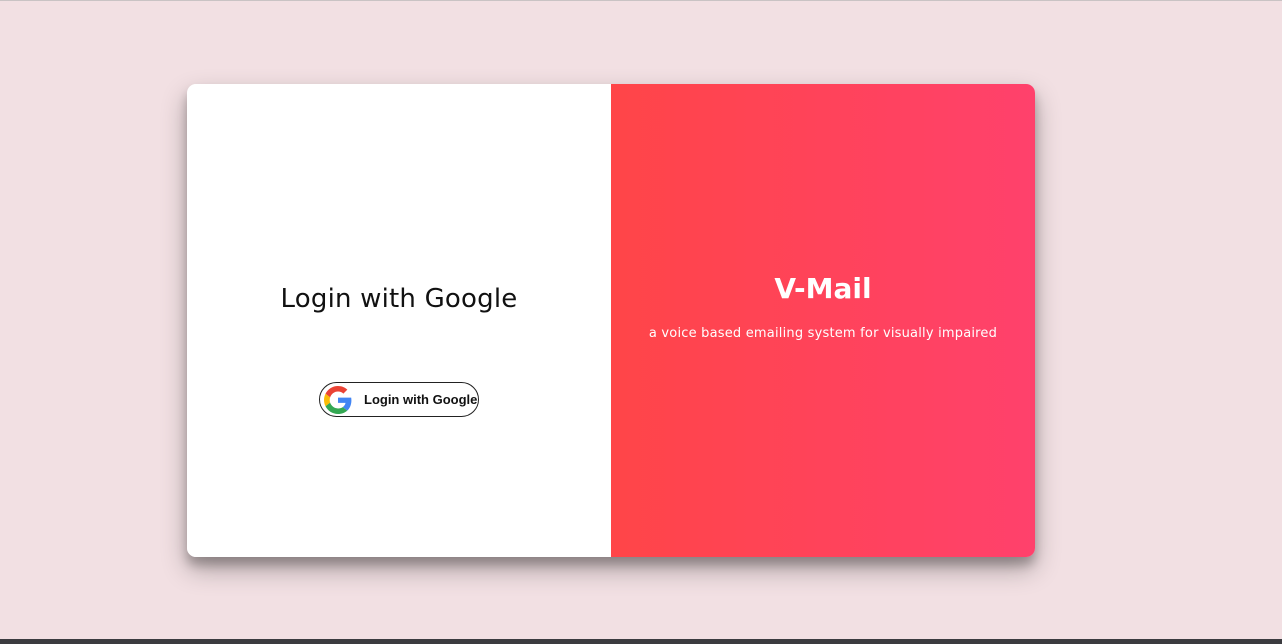 The width and height of the screenshot is (1282, 644). What do you see at coordinates (823, 288) in the screenshot?
I see `brand-title: V-Mail` at bounding box center [823, 288].